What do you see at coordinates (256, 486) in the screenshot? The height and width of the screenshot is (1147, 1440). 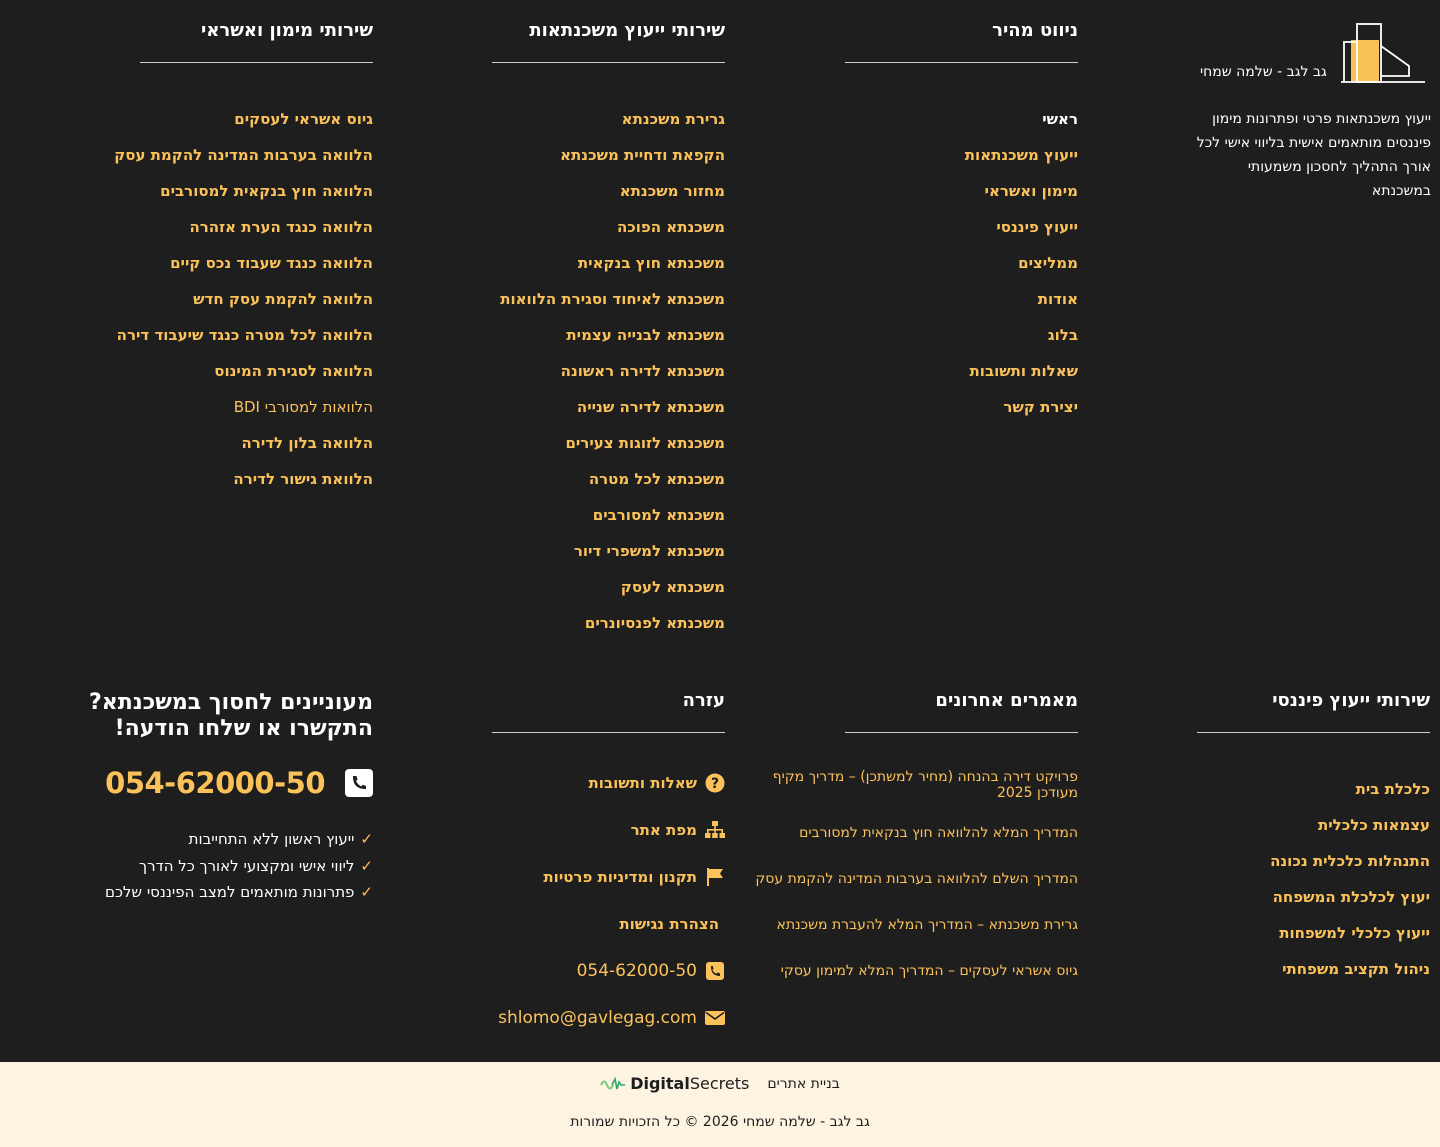 I see `service-link: הלוואת גישור לדירה` at bounding box center [256, 486].